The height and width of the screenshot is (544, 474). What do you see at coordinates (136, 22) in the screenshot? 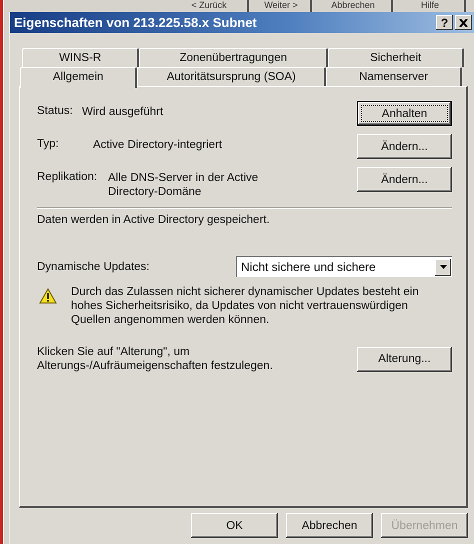
I see `window-title: Eigenschaften von 213.225.58.x Subnet` at bounding box center [136, 22].